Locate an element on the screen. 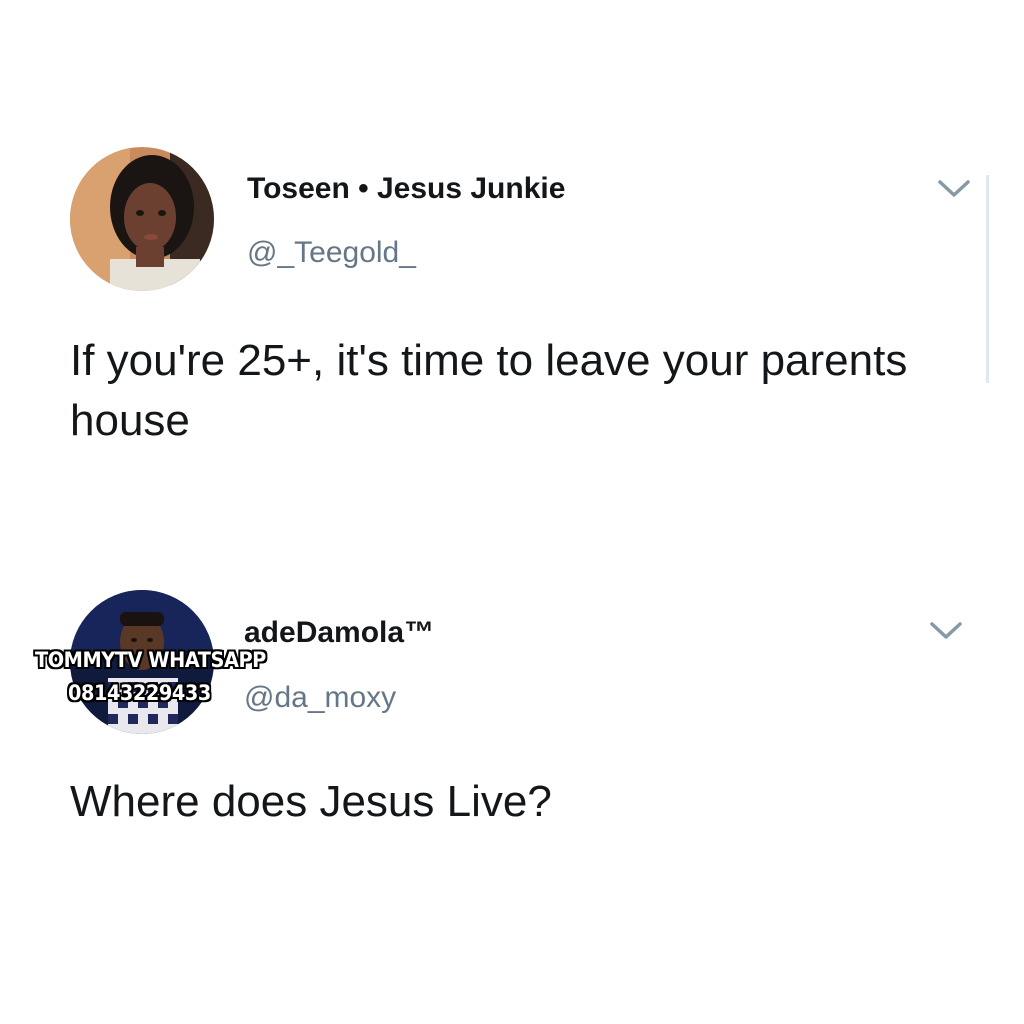 Image resolution: width=1024 pixels, height=1024 pixels. user-handle: @da_moxy is located at coordinates (320, 698).